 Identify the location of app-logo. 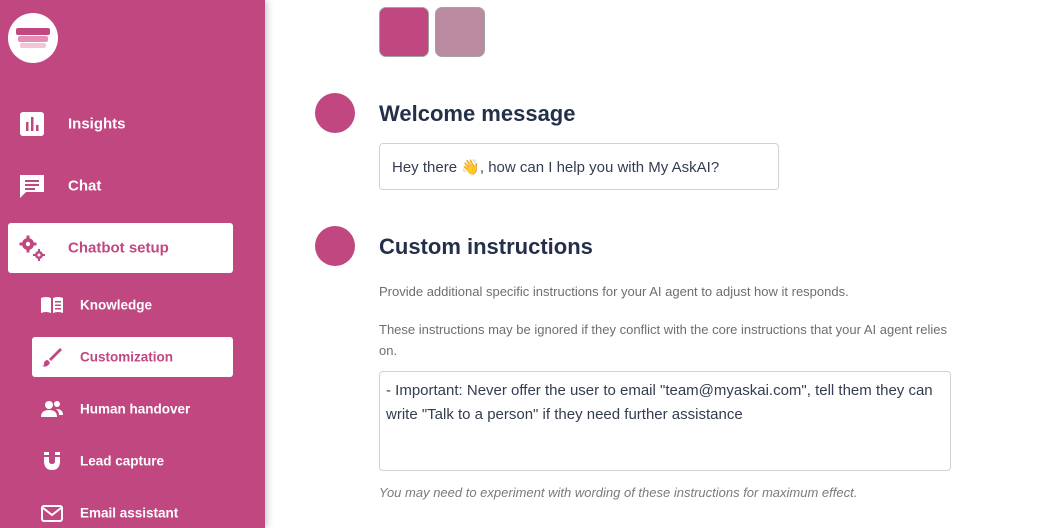
(33, 38).